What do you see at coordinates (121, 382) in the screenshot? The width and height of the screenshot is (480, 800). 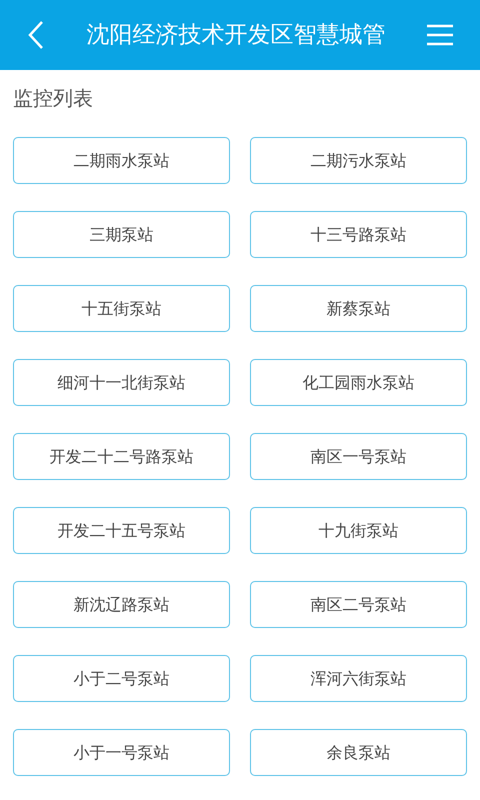 I see `station-button: 细河十一北街泵站` at bounding box center [121, 382].